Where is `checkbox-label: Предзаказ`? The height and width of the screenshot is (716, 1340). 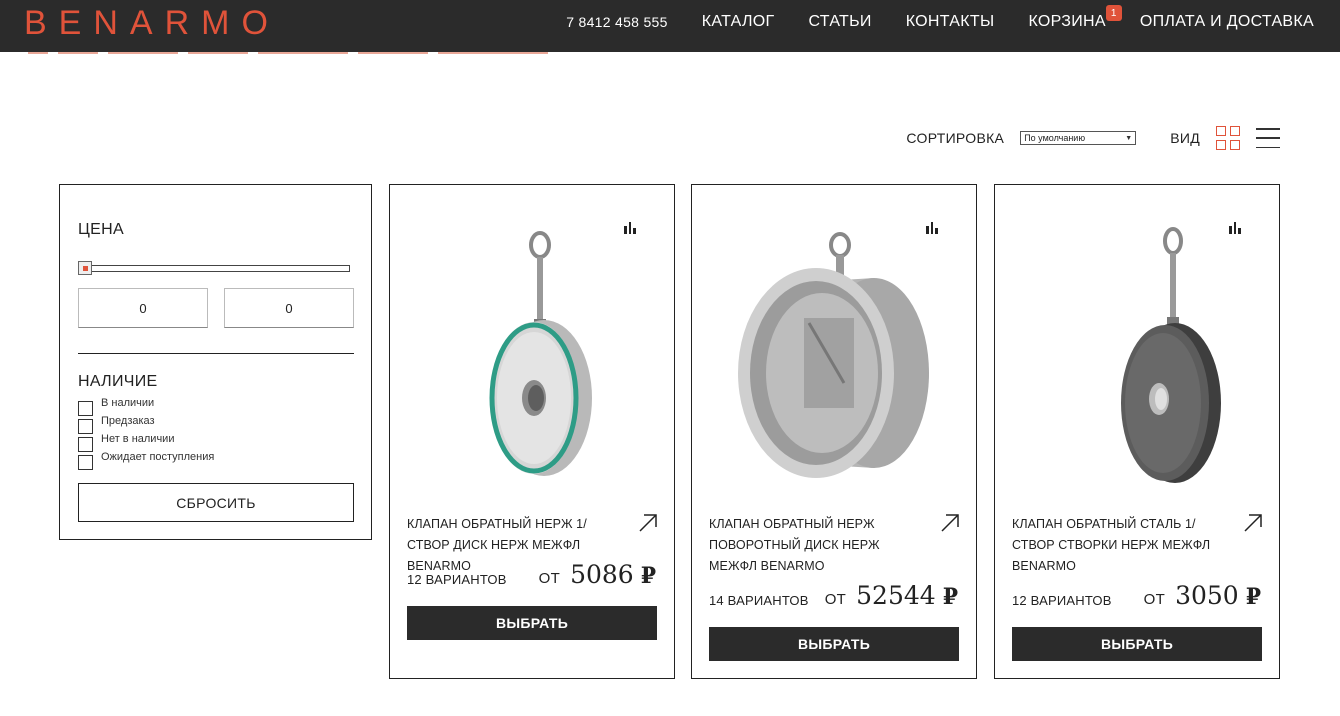
checkbox-label: Предзаказ is located at coordinates (128, 421).